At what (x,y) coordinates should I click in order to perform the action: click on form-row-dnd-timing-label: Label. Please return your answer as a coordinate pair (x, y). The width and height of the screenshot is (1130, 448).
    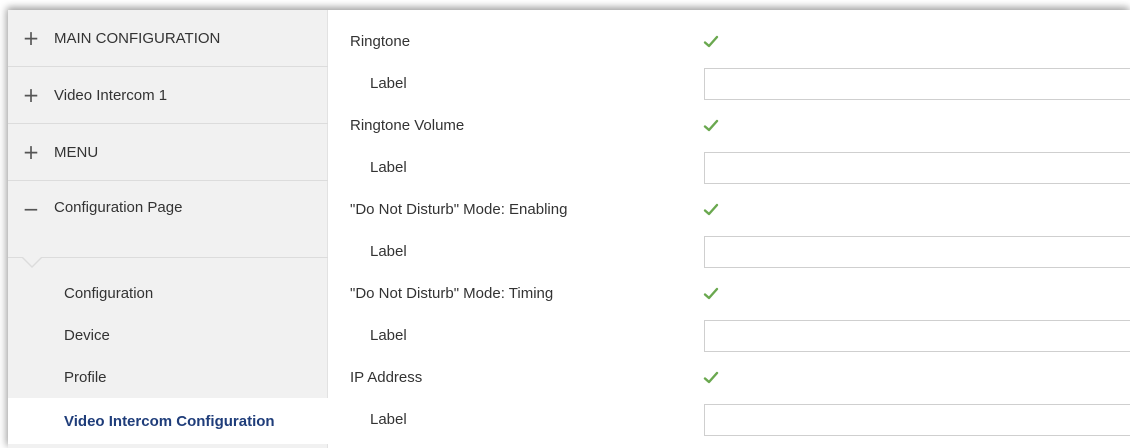
    Looking at the image, I should click on (734, 336).